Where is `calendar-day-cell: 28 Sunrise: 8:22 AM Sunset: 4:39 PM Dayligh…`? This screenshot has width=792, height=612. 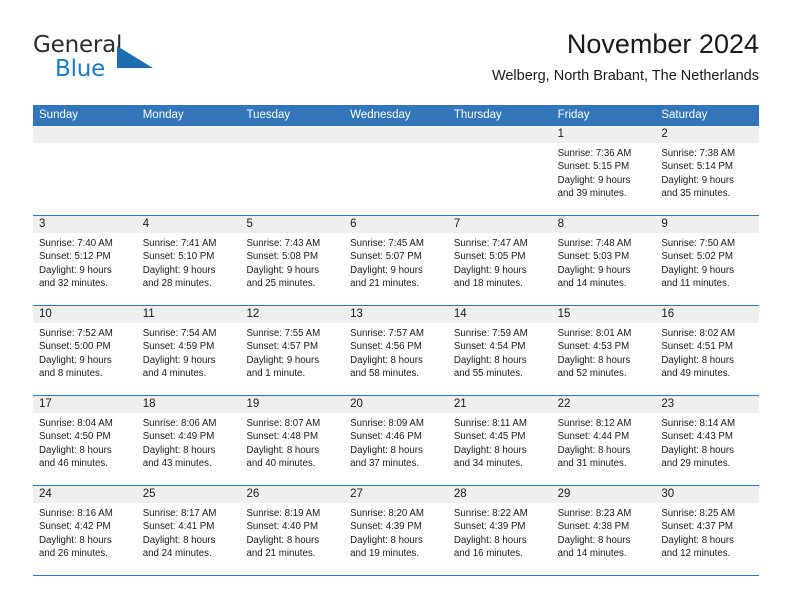 calendar-day-cell: 28 Sunrise: 8:22 AM Sunset: 4:39 PM Dayligh… is located at coordinates (499, 530).